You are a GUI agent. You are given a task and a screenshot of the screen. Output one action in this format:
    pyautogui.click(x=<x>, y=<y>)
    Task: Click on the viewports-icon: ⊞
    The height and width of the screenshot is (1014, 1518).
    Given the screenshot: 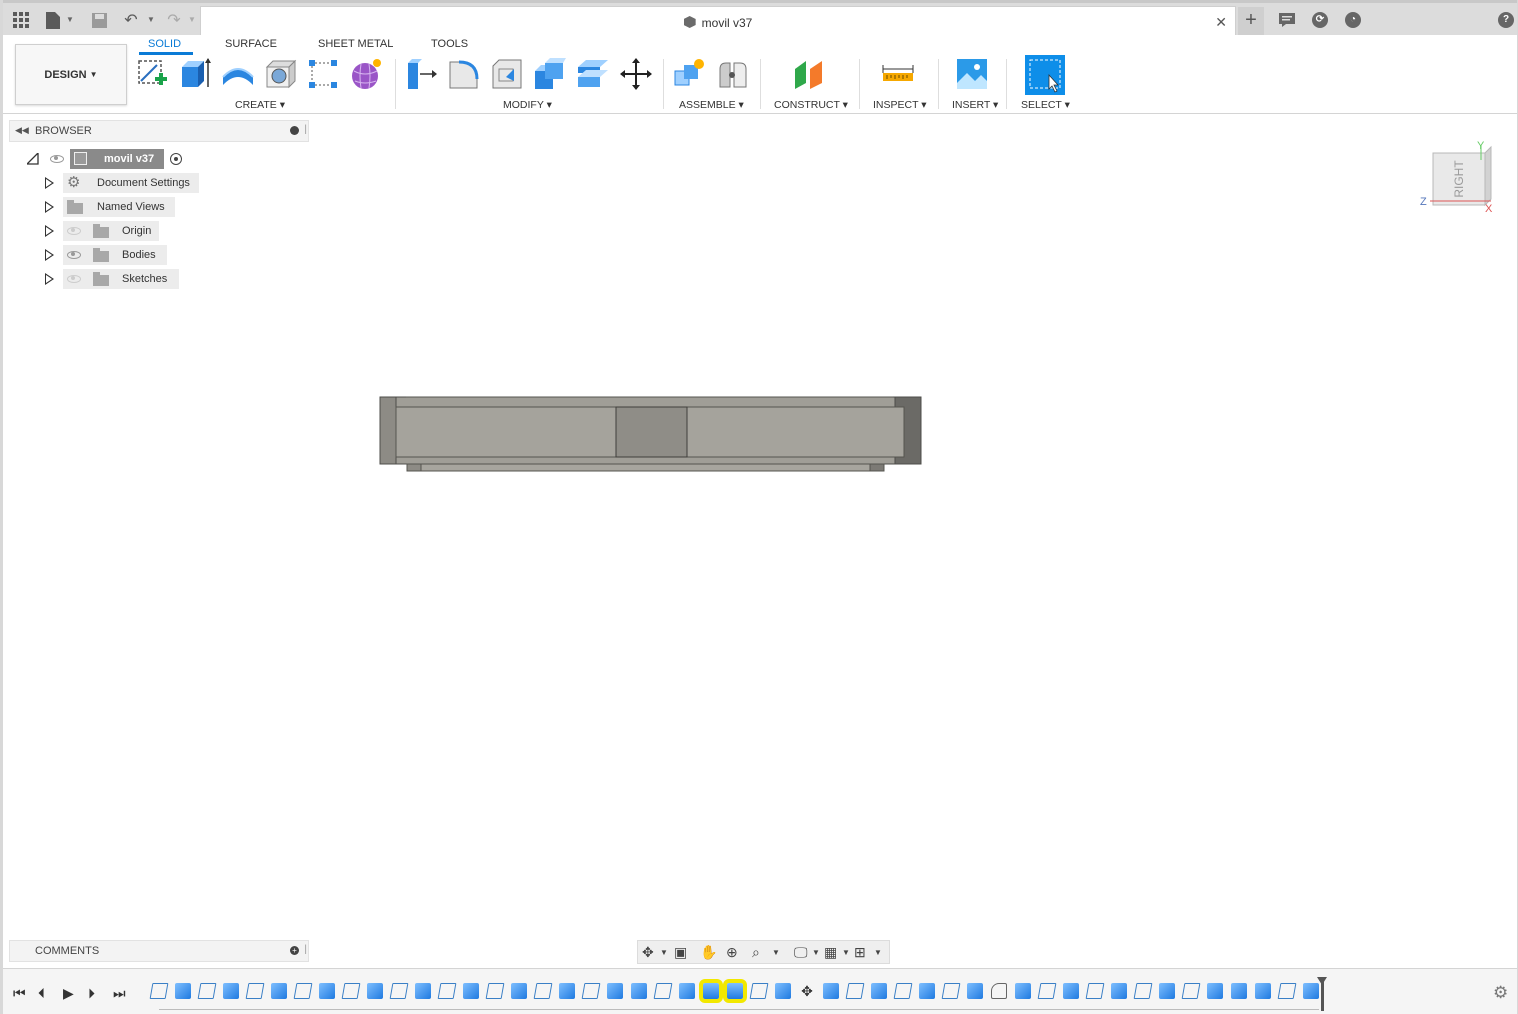 What is the action you would take?
    pyautogui.click(x=860, y=952)
    